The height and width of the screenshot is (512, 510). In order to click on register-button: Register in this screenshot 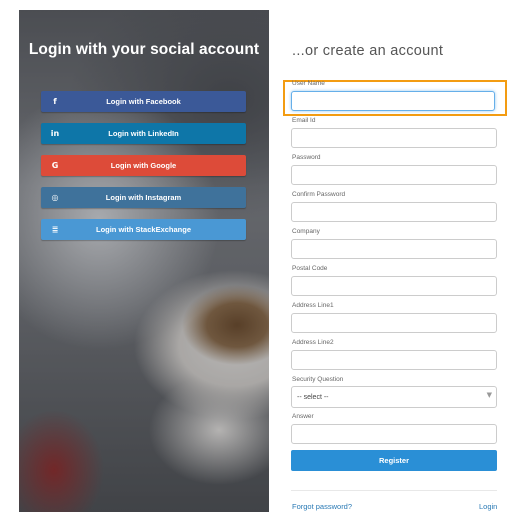, I will do `click(394, 460)`.